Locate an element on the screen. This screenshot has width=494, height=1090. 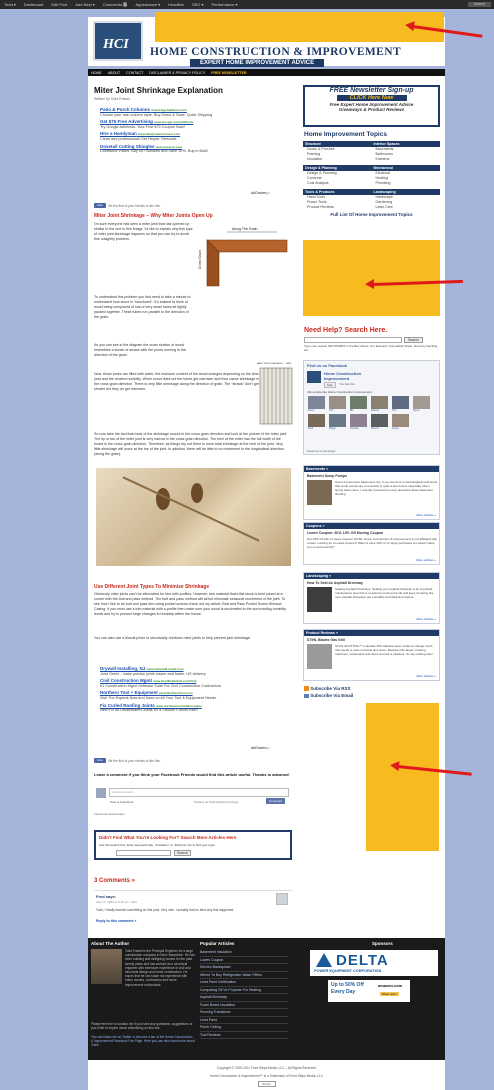
ad-title: Hire a Handyman is located at coordinates (118, 134).